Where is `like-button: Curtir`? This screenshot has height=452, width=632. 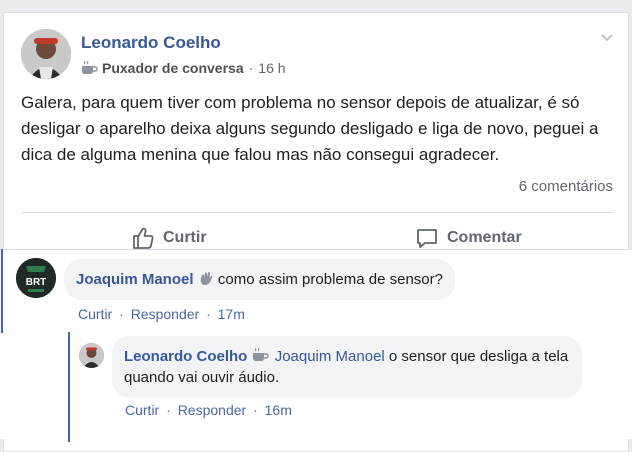
like-button: Curtir is located at coordinates (169, 238).